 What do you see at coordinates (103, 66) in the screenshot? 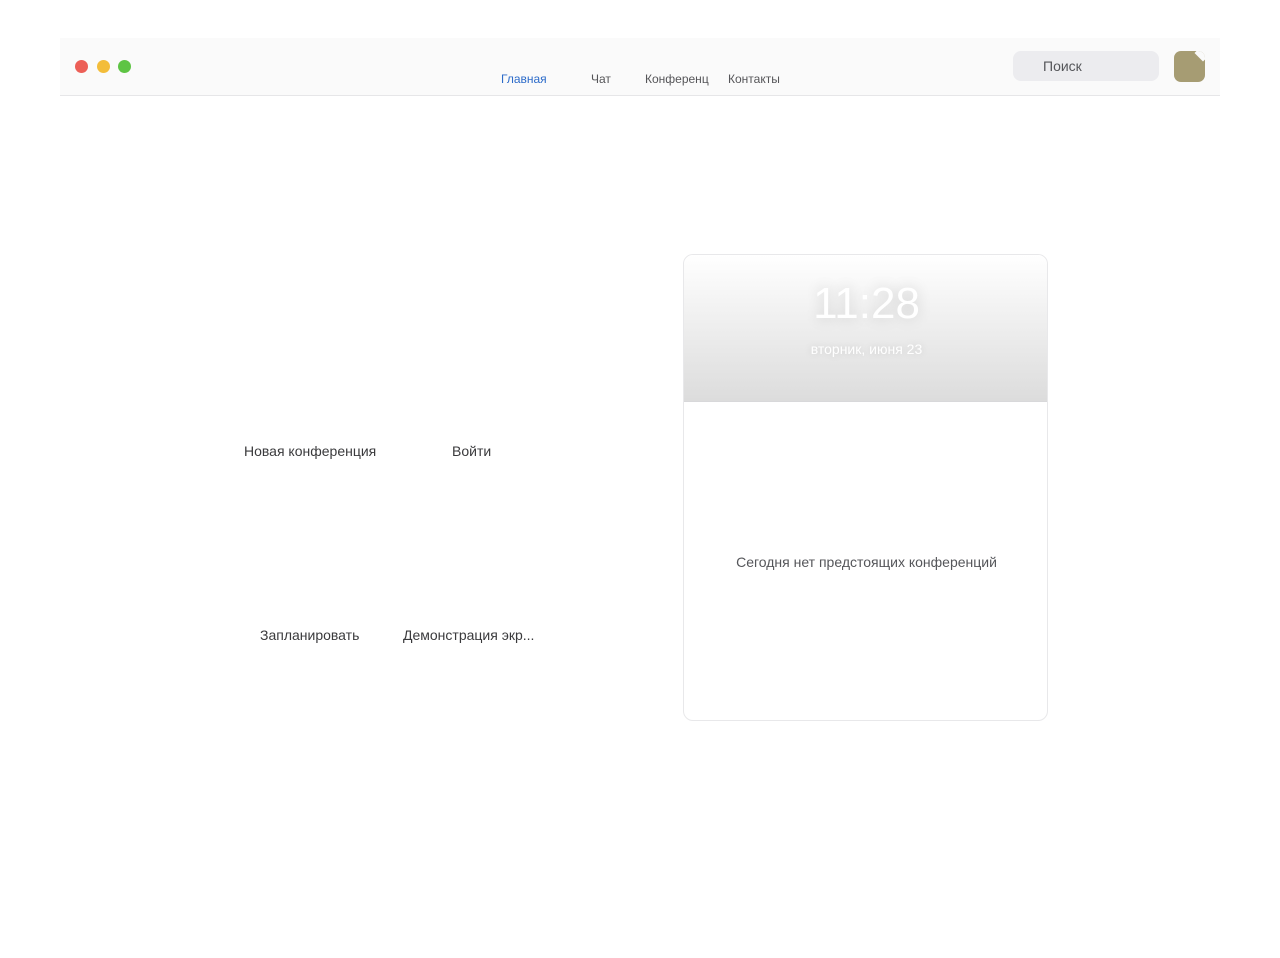
I see `minimize-window-button` at bounding box center [103, 66].